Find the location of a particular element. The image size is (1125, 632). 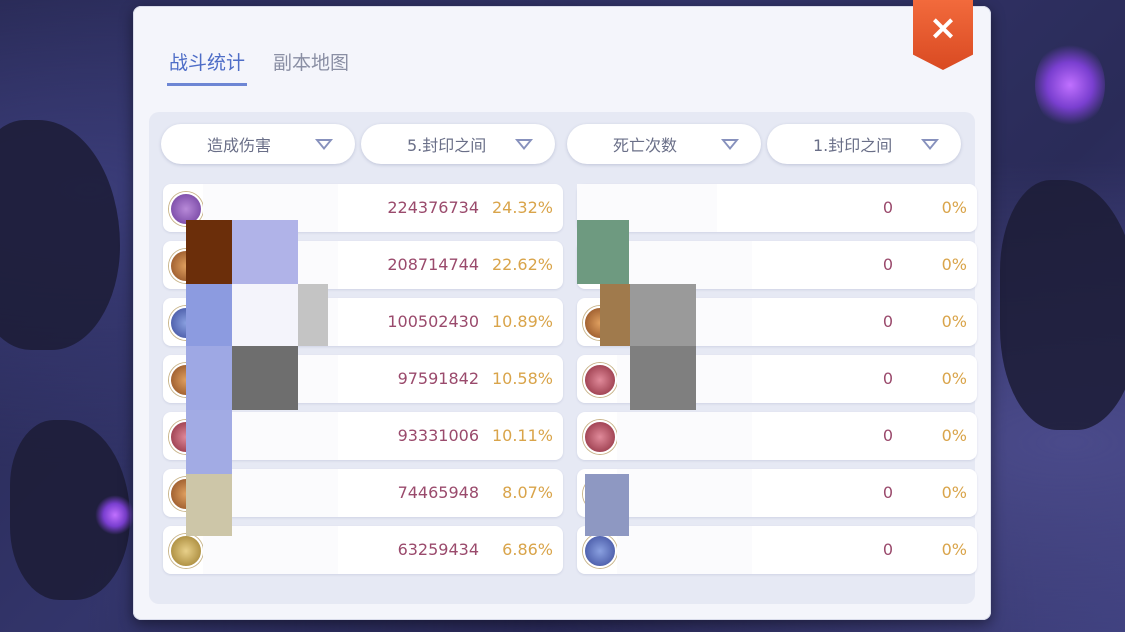

tab-battle-stats: 战斗统计 is located at coordinates (207, 66).